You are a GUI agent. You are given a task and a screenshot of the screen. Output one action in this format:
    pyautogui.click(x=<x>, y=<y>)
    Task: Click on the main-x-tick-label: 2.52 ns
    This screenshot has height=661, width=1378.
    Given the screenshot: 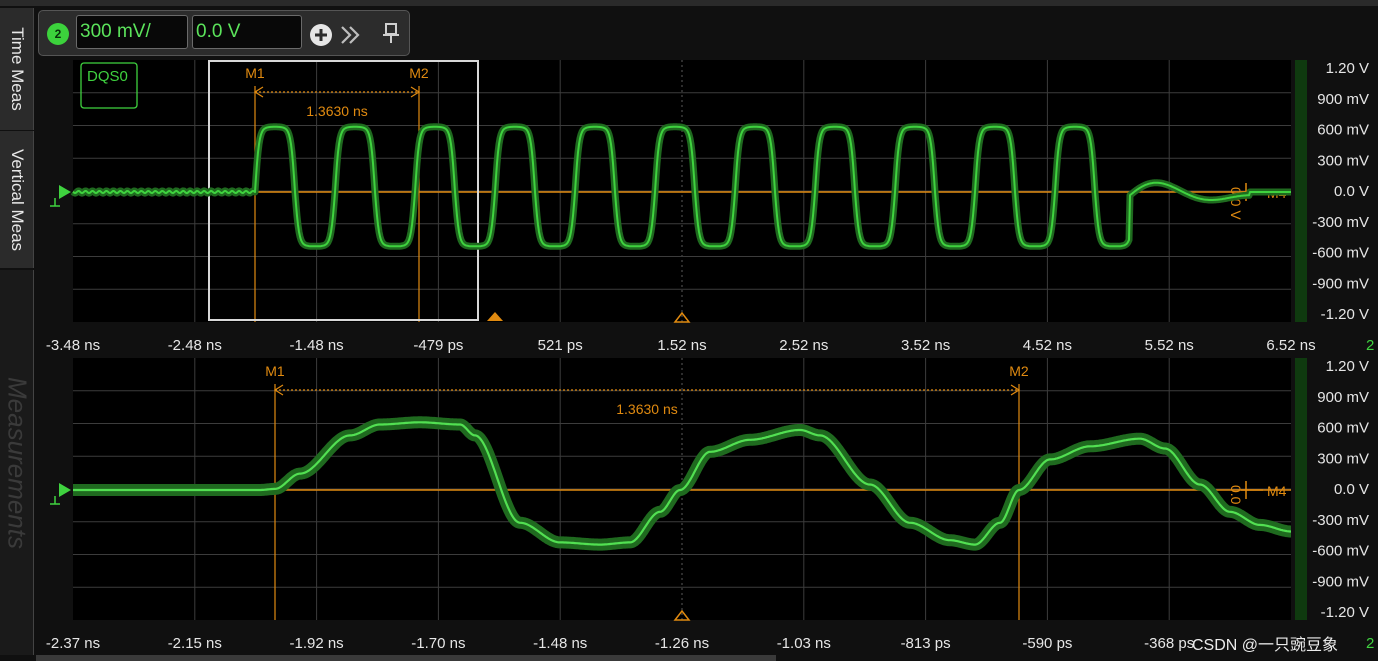 What is the action you would take?
    pyautogui.click(x=803, y=345)
    